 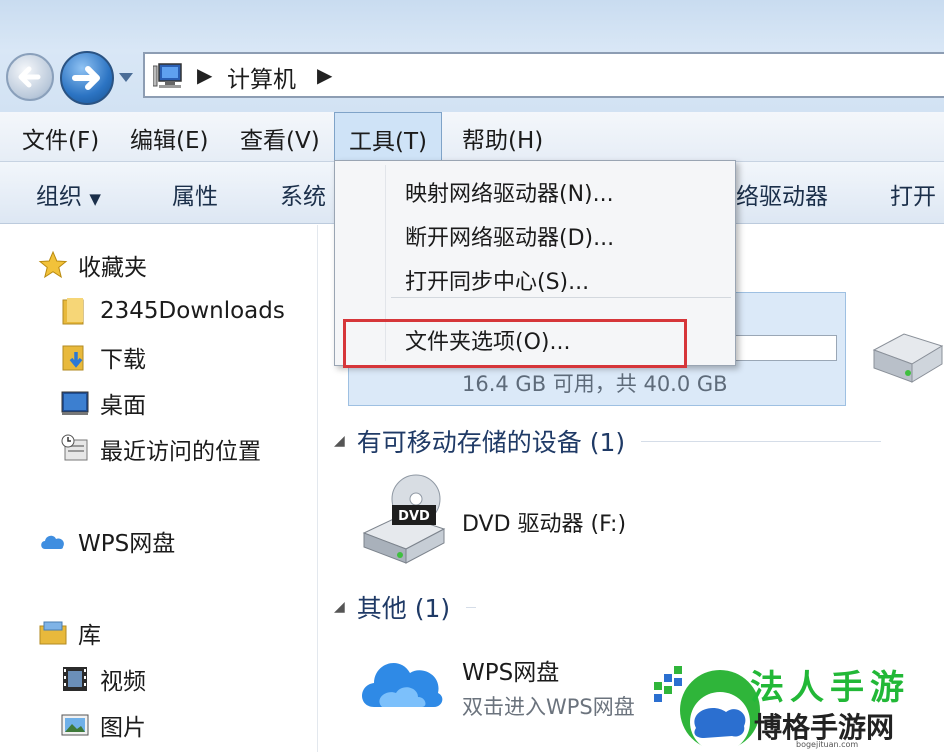 What do you see at coordinates (95, 199) in the screenshot?
I see `chevron-down-icon: ▼` at bounding box center [95, 199].